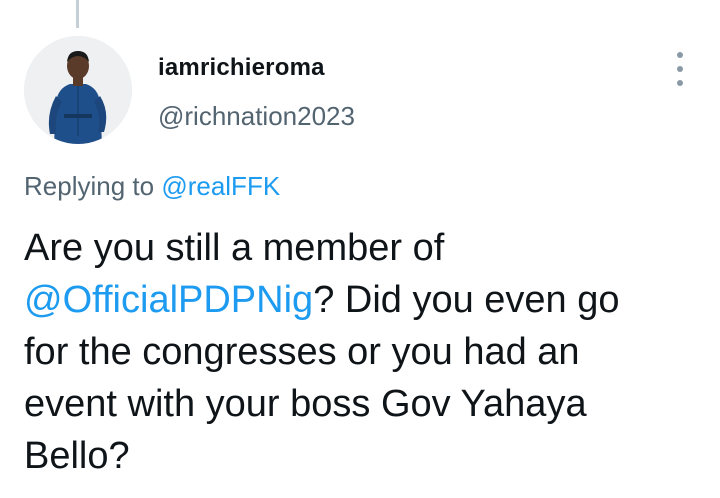 This screenshot has height=498, width=720. What do you see at coordinates (220, 186) in the screenshot?
I see `replying-to-mention-link: @realFFK` at bounding box center [220, 186].